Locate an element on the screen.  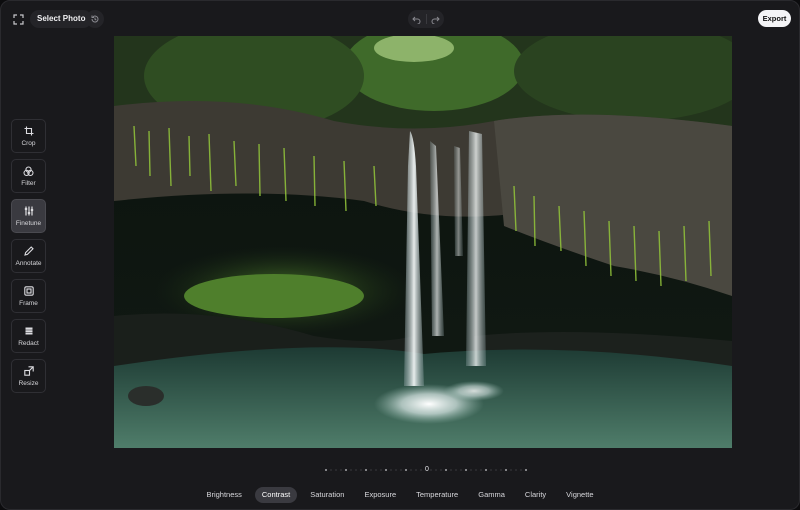
redo-icon is located at coordinates (436, 19).